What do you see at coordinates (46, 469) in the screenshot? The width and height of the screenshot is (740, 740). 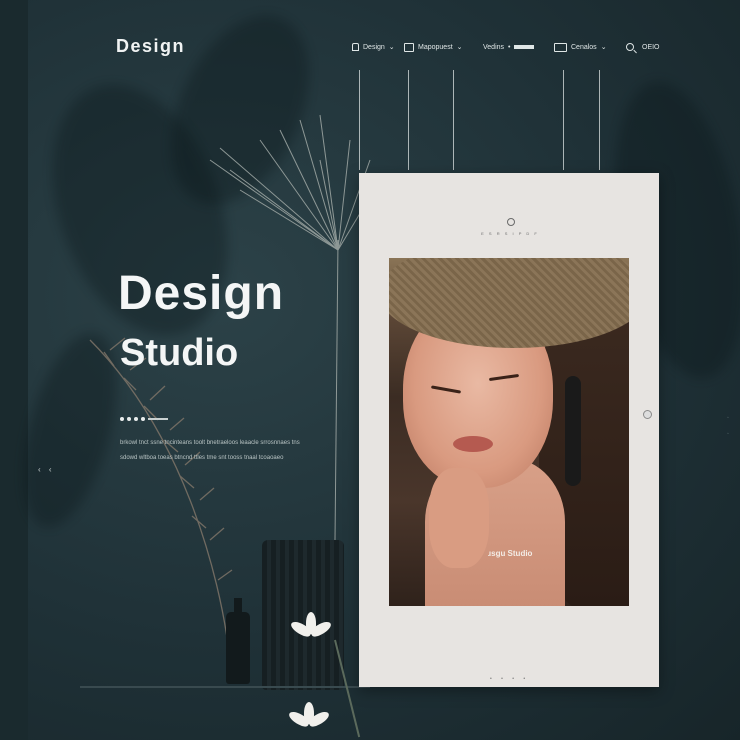 I see `prev-arrows: ‹ ‹` at bounding box center [46, 469].